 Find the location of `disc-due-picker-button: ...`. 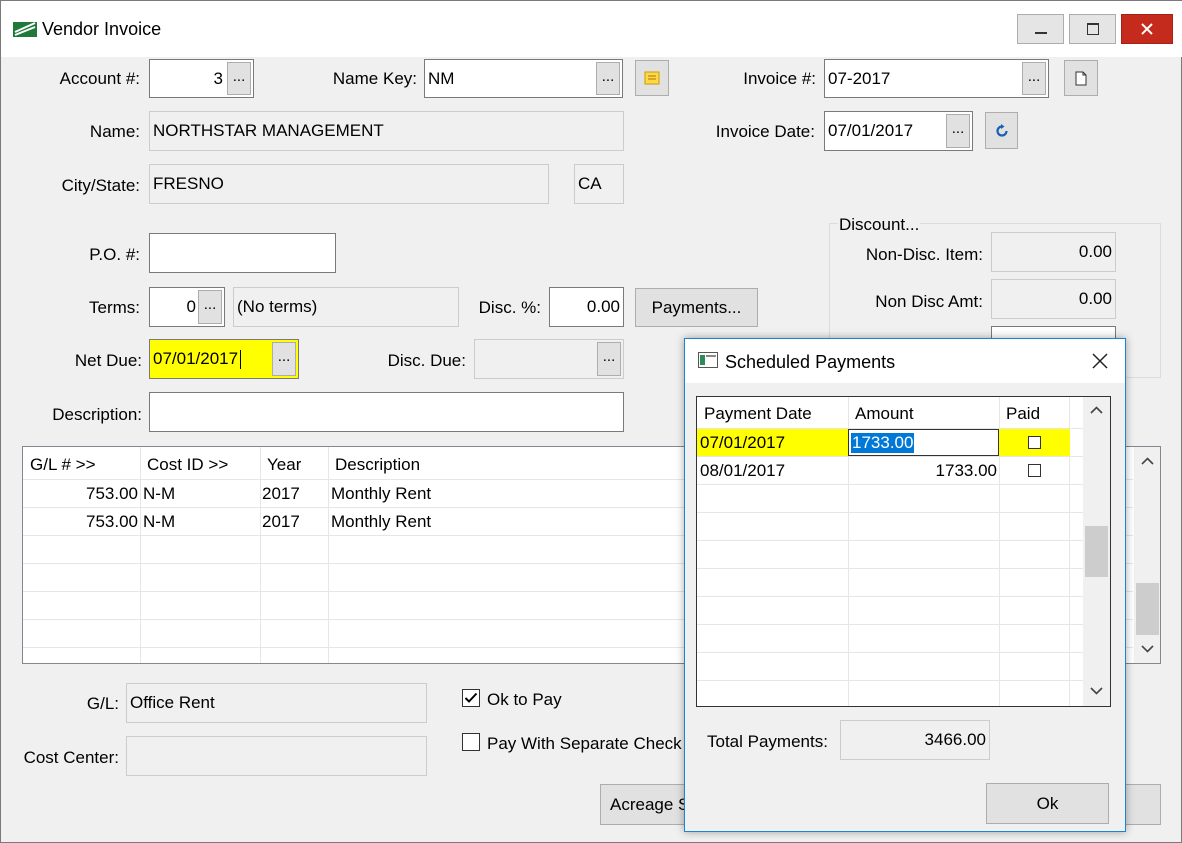

disc-due-picker-button: ... is located at coordinates (609, 359).